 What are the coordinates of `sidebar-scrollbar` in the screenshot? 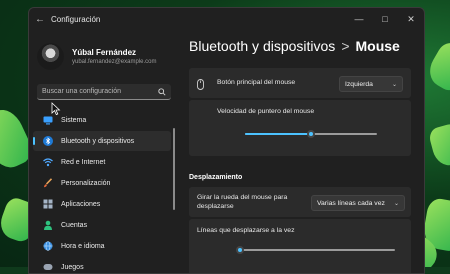 It's located at (174, 169).